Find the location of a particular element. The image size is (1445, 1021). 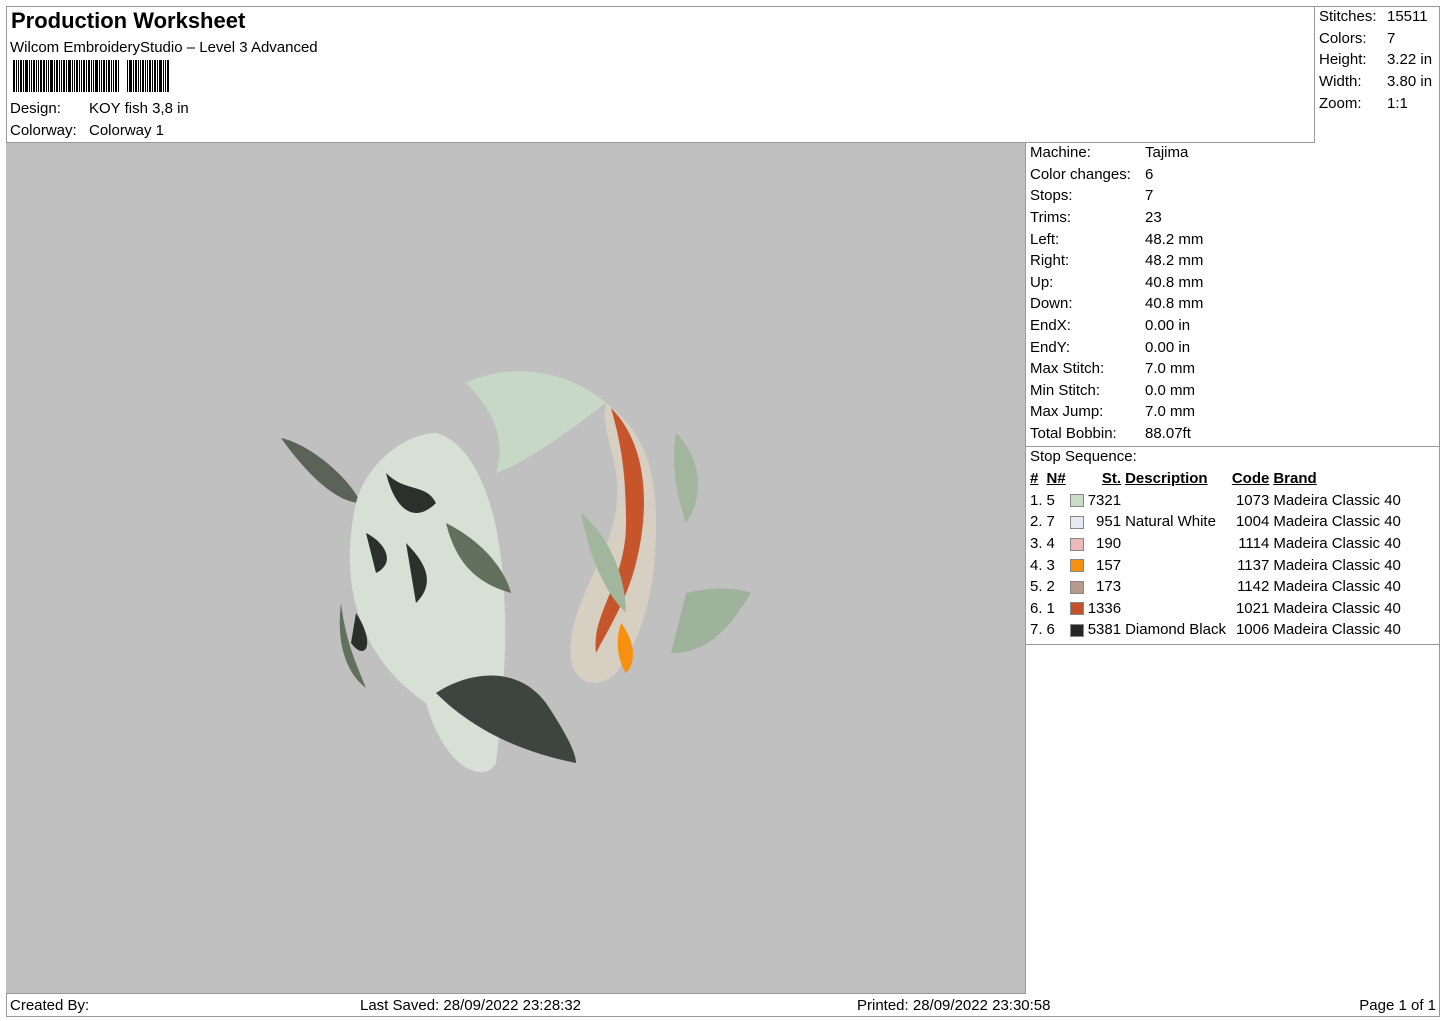

printed-date: Printed: 28/09/2022 23:30:58 is located at coordinates (954, 1005).